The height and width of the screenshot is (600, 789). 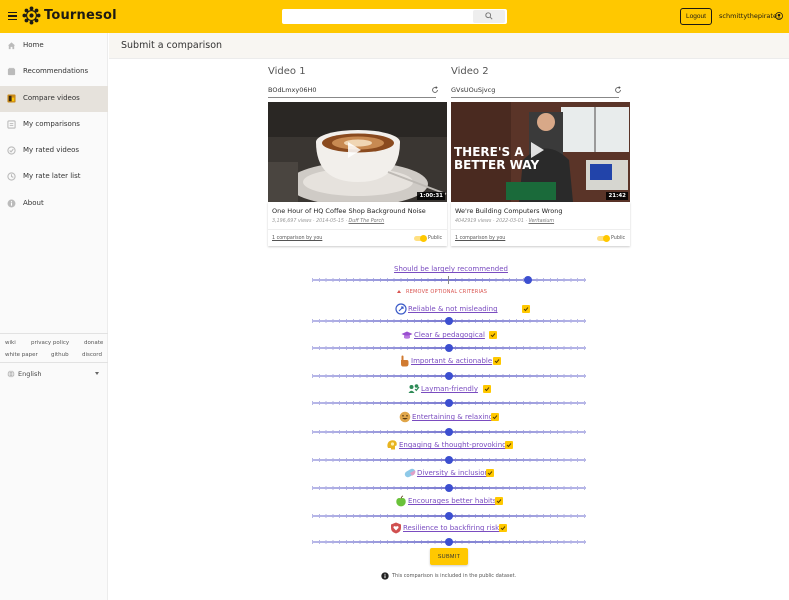 I want to click on menu-icon, so click(x=12, y=16).